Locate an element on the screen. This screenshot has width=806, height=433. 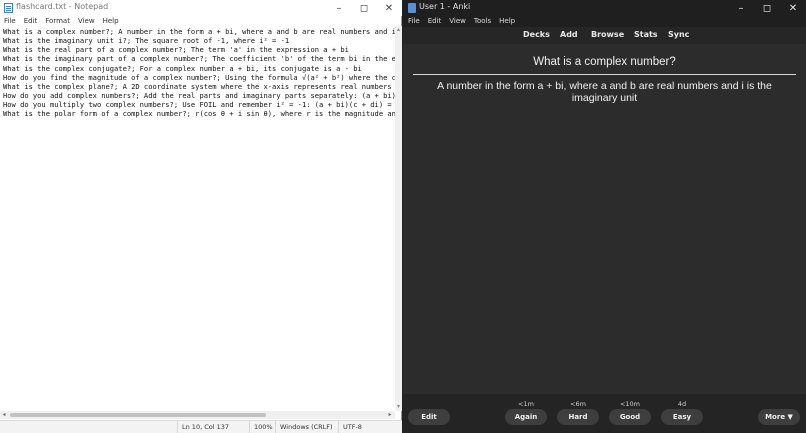
notepad-status-bar: Ln 10, Col 137 100% Windows (CRLF) UTF-8 is located at coordinates (201, 426).